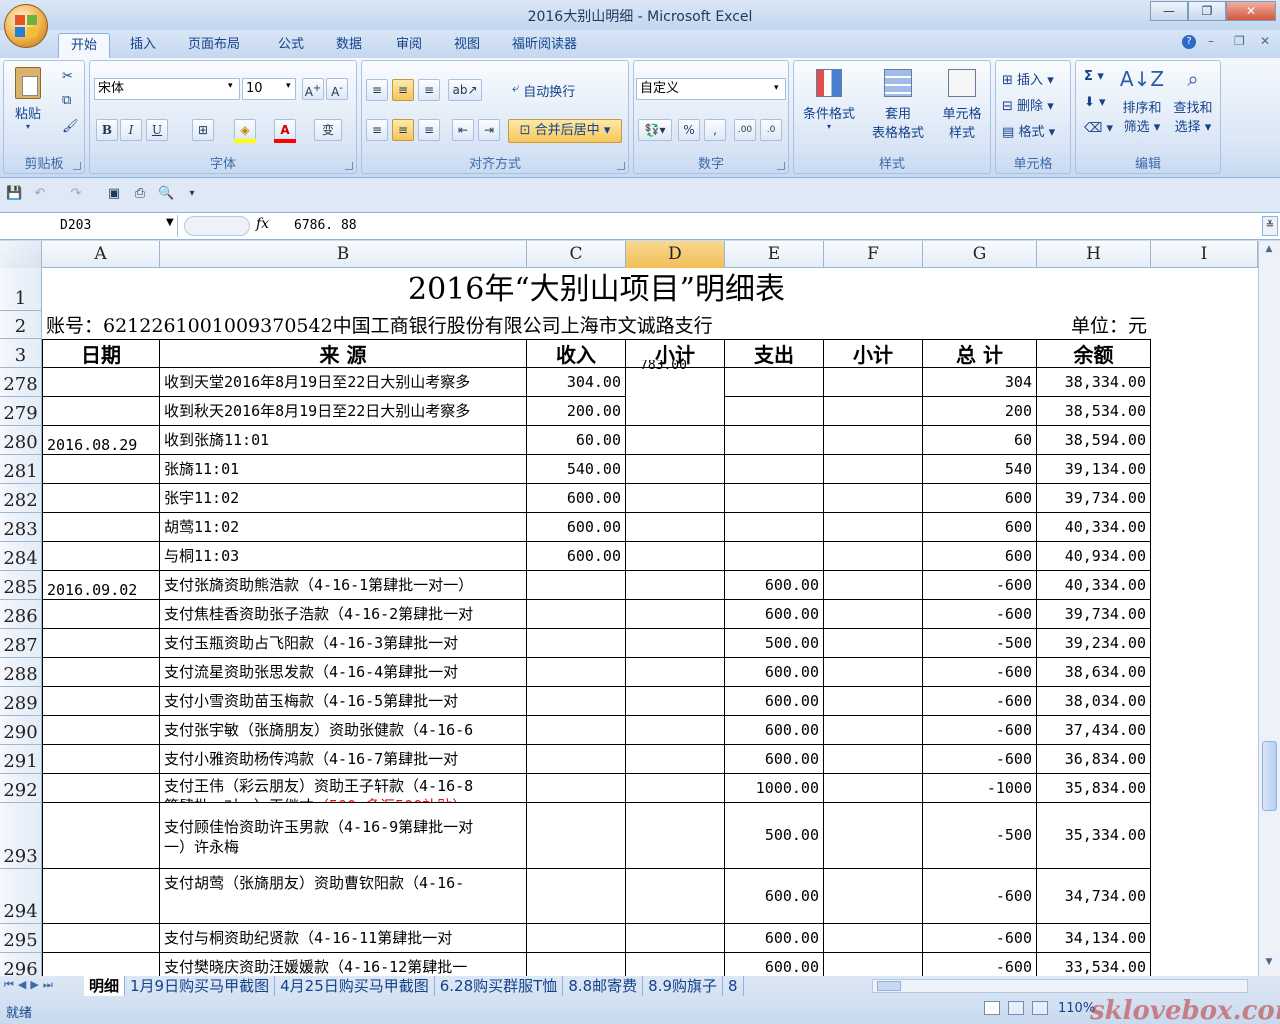  I want to click on income-cell: 540.00, so click(576, 469).